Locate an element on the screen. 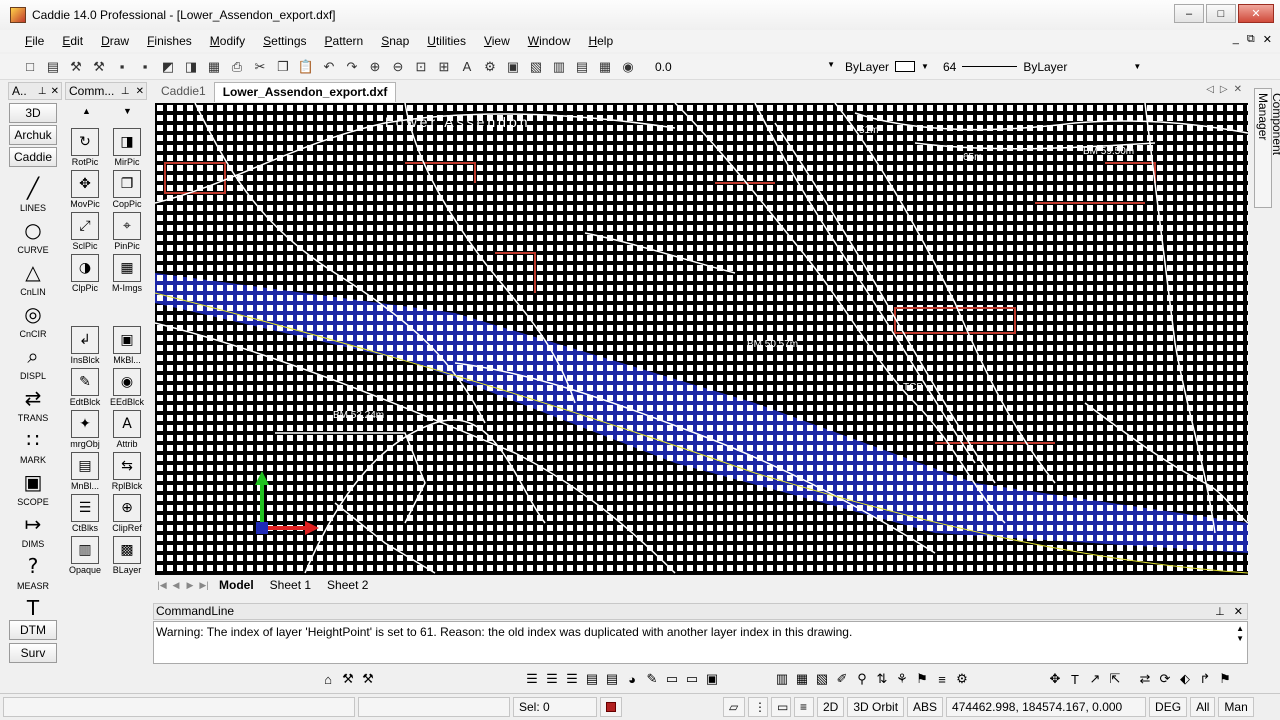 The width and height of the screenshot is (1280, 720). menu-icon: ≡ is located at coordinates (804, 707).